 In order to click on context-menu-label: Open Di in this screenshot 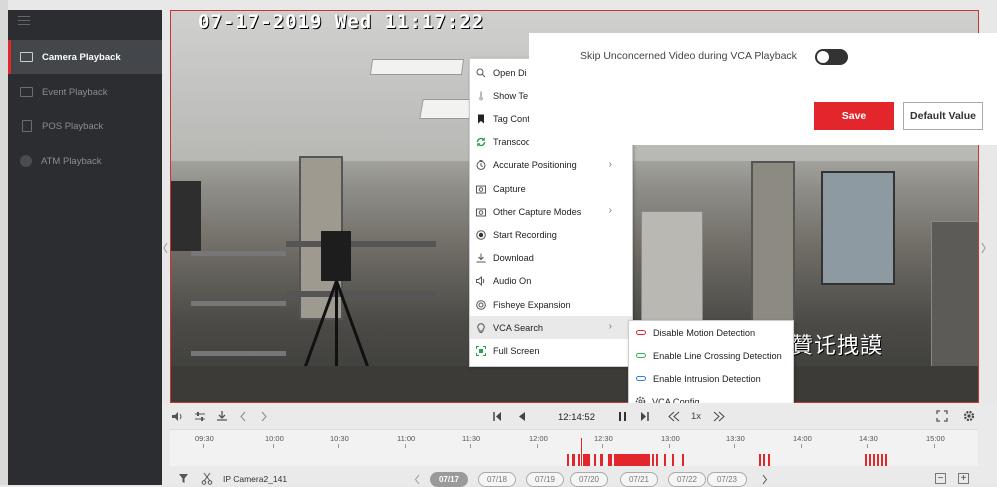, I will do `click(510, 72)`.